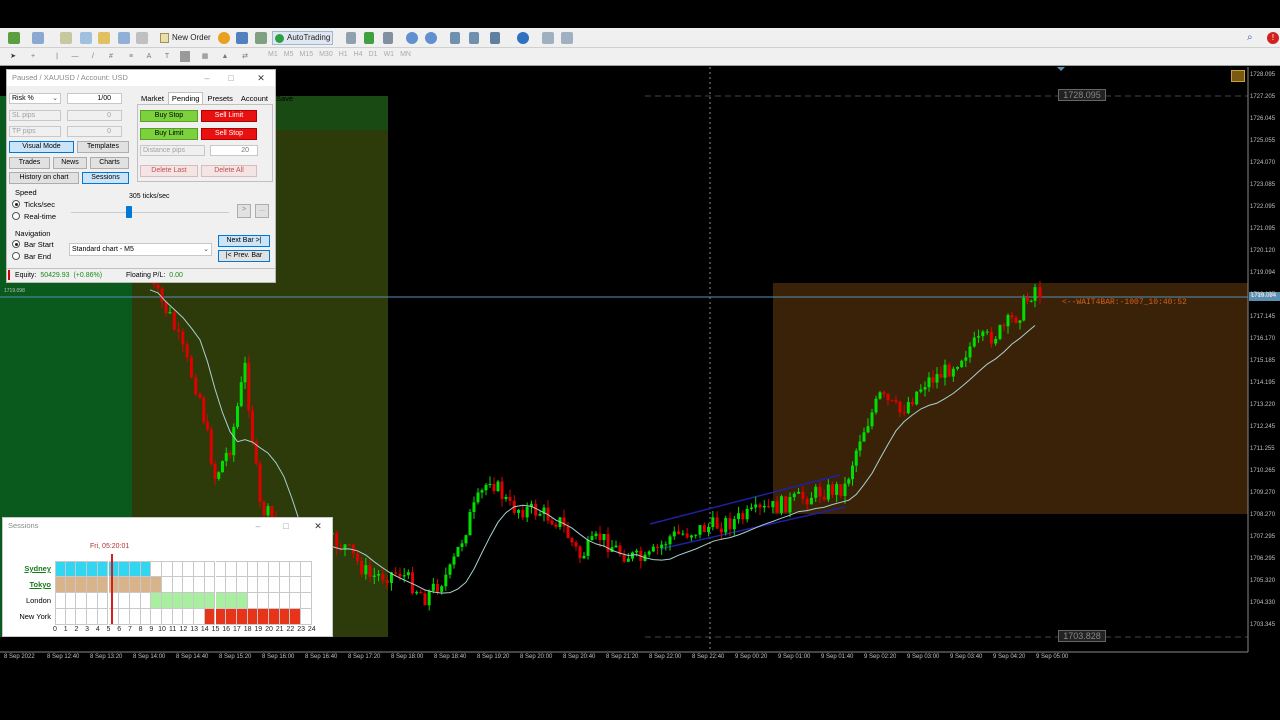 The image size is (1280, 720). What do you see at coordinates (105, 178) in the screenshot?
I see `sessions-button: Sessions` at bounding box center [105, 178].